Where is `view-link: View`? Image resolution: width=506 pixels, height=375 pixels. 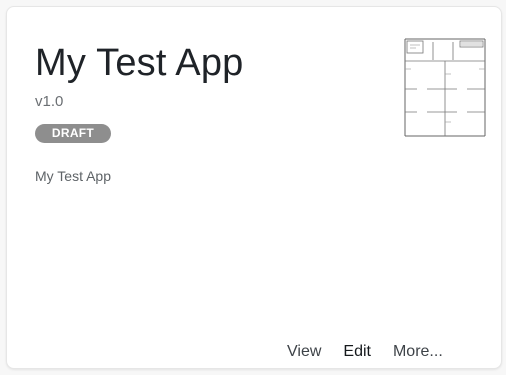 view-link: View is located at coordinates (304, 352).